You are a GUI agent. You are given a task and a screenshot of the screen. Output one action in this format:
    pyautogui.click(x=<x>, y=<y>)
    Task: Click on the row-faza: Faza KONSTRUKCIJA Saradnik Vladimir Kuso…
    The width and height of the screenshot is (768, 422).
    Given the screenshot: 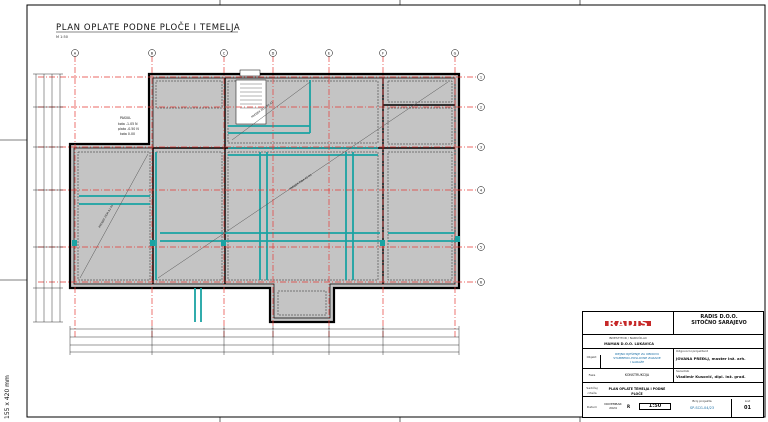 What is the action you would take?
    pyautogui.click(x=674, y=375)
    